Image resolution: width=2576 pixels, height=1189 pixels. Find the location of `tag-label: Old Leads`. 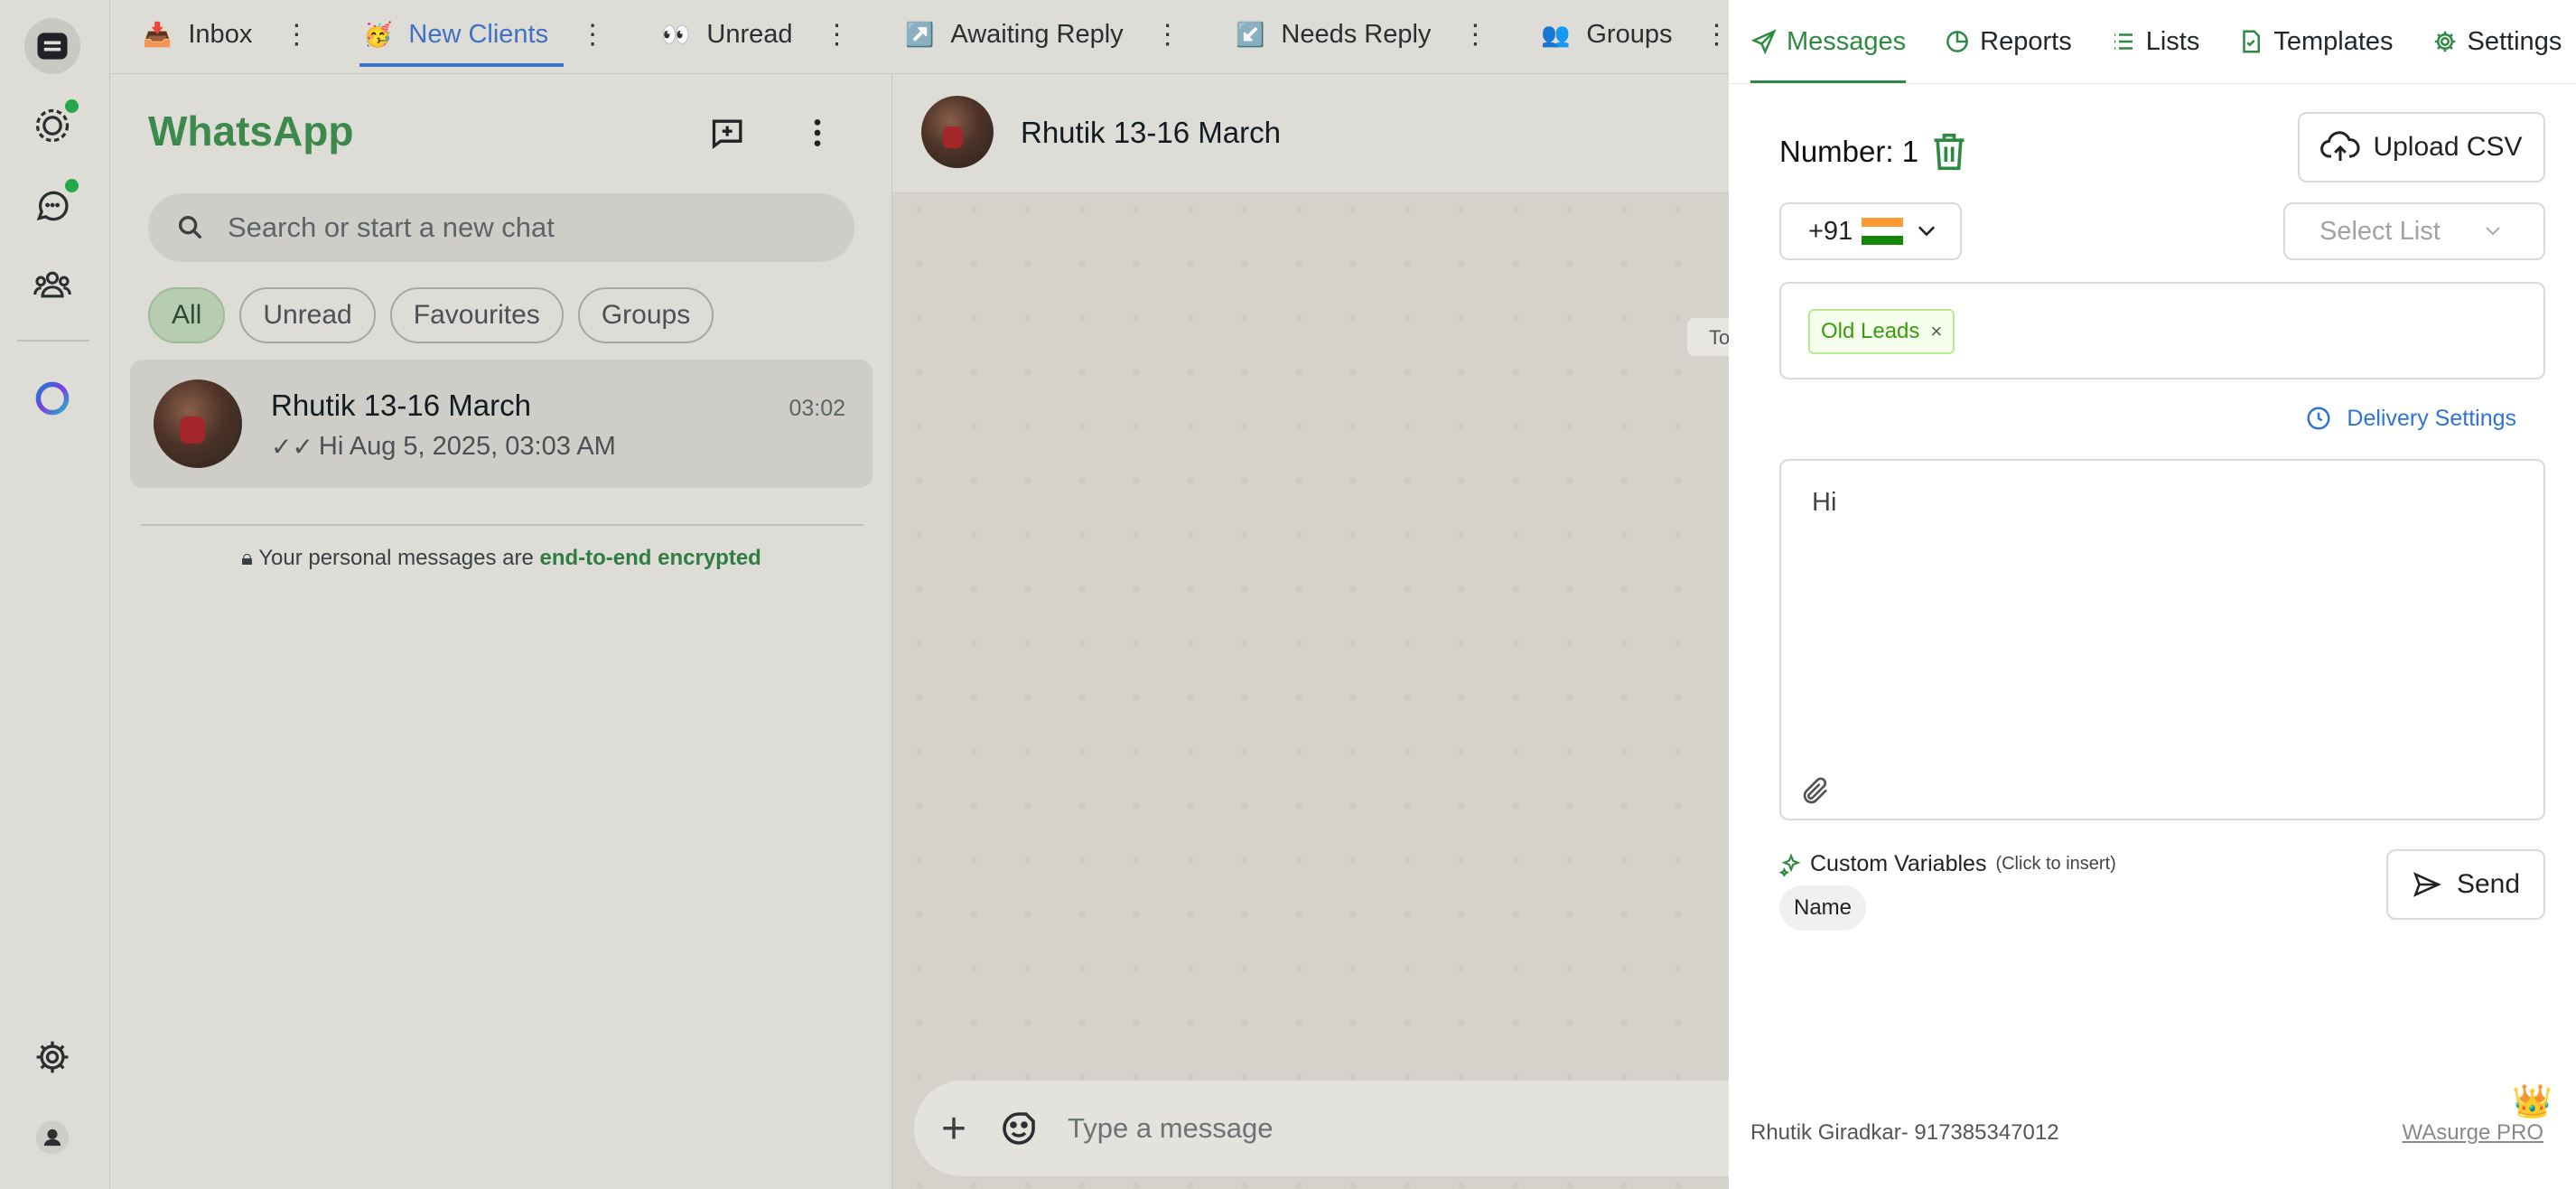

tag-label: Old Leads is located at coordinates (1870, 331).